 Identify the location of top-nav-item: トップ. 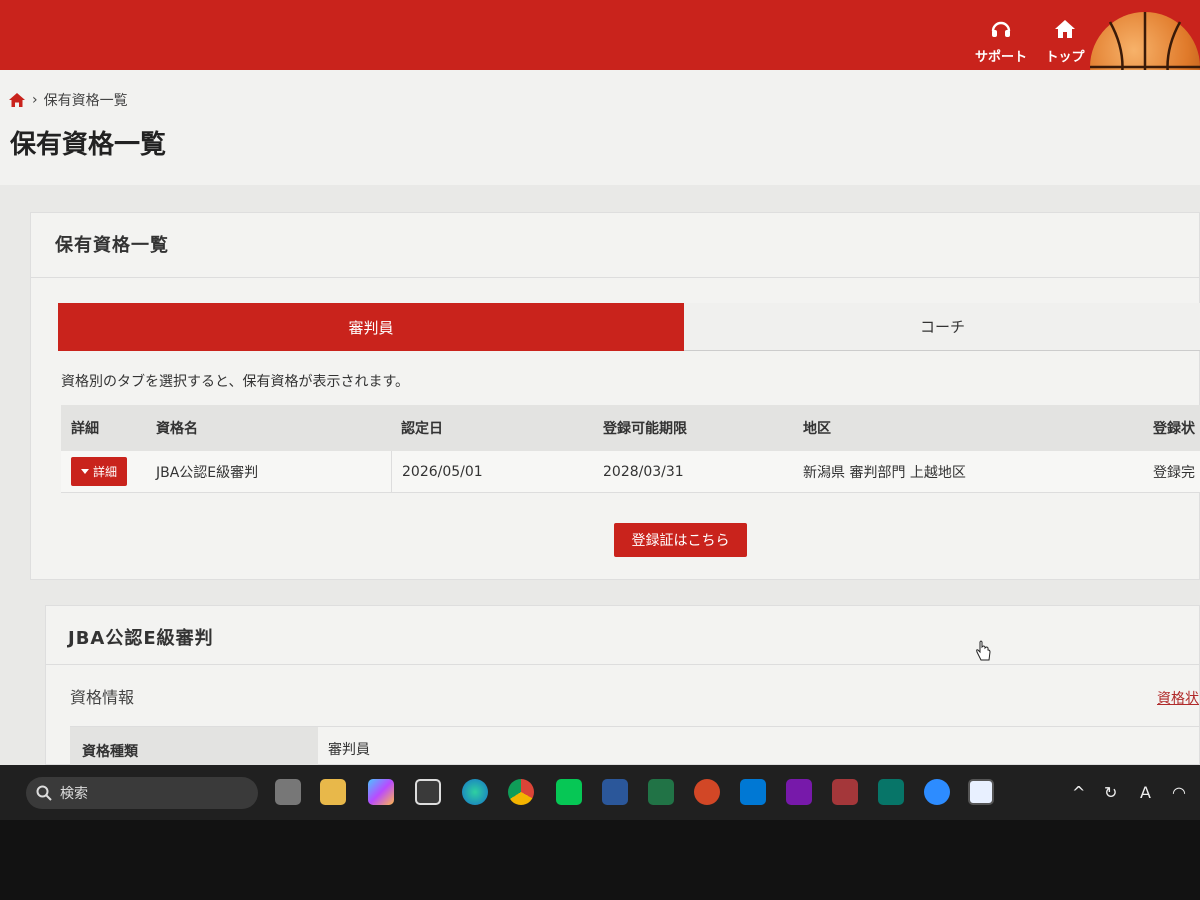
(1065, 41).